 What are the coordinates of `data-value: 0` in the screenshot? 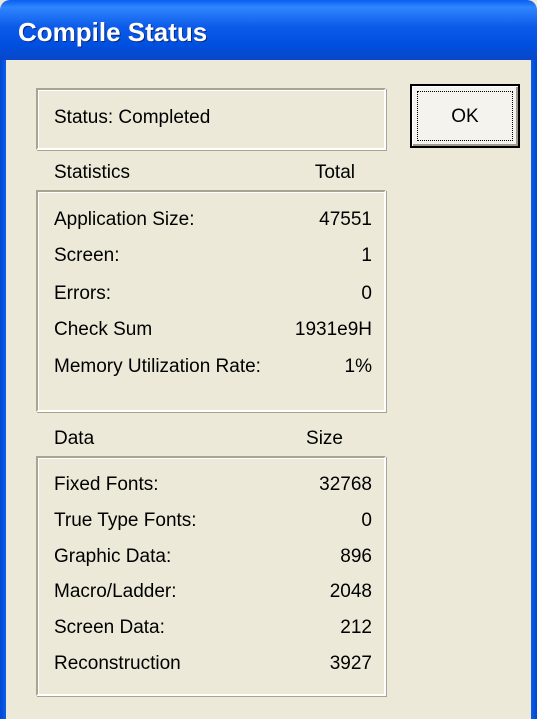 It's located at (366, 520).